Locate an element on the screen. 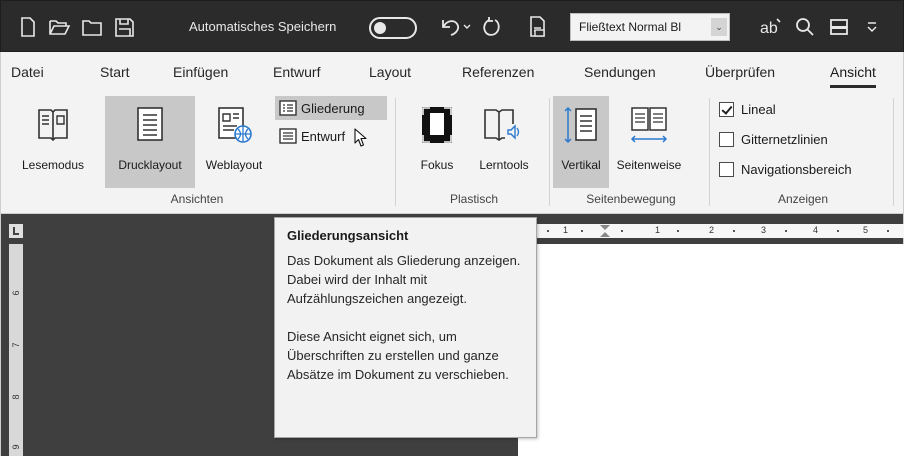 This screenshot has height=456, width=904. style-value: Fließtext Normal Bl is located at coordinates (630, 27).